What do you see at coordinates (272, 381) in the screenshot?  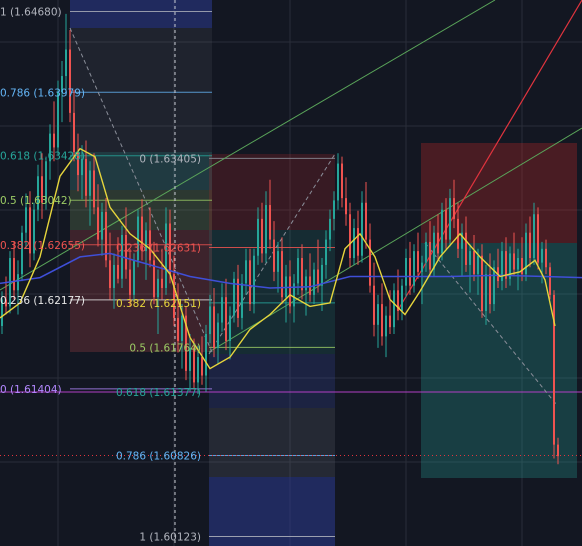 I see `fib-mid-band-blue` at bounding box center [272, 381].